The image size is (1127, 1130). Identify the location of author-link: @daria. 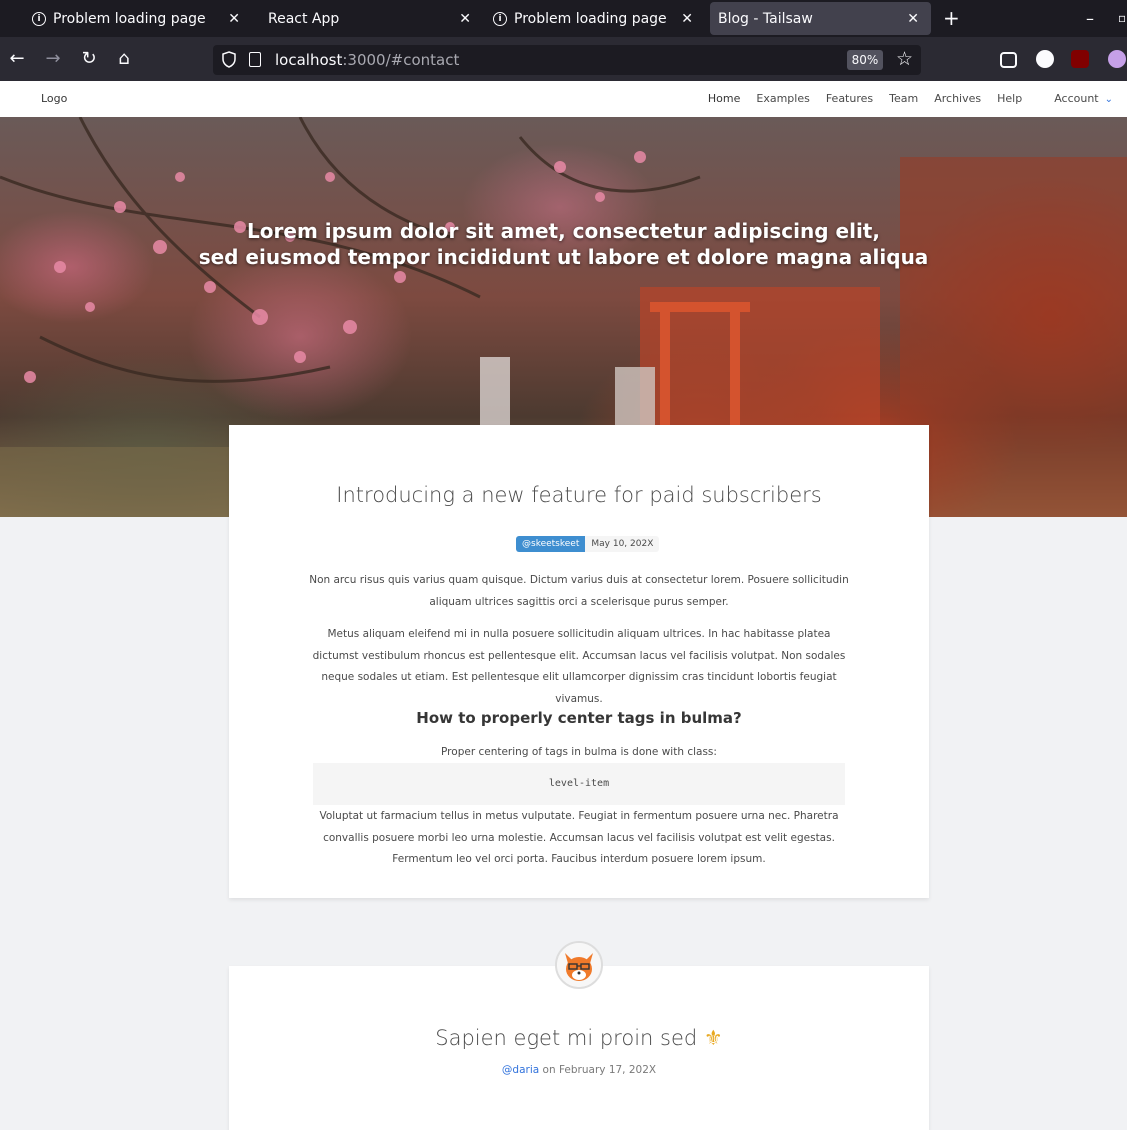
(520, 1070).